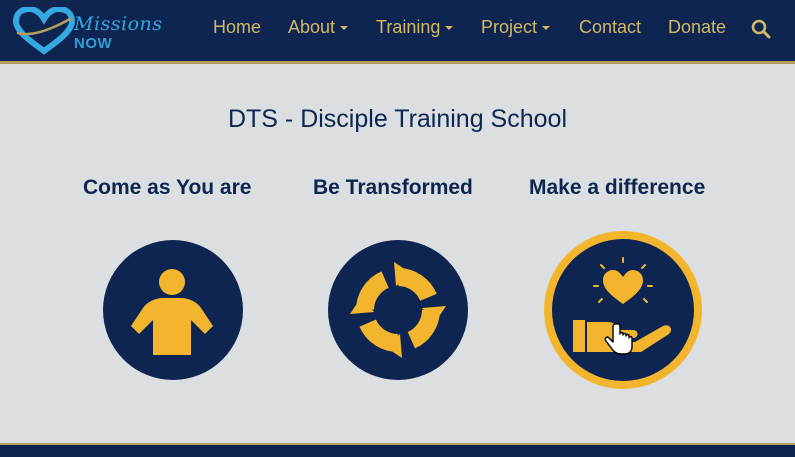  I want to click on nav-project-label: Project, so click(509, 27).